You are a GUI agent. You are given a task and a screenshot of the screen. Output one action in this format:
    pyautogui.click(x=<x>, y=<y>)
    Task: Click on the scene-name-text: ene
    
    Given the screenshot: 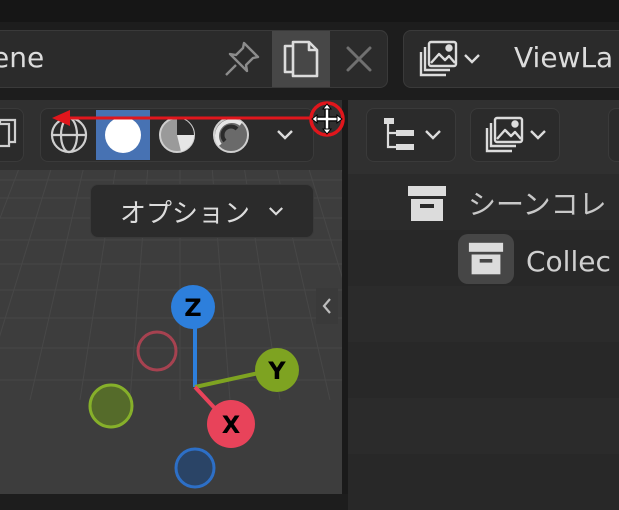 What is the action you would take?
    pyautogui.click(x=22, y=58)
    